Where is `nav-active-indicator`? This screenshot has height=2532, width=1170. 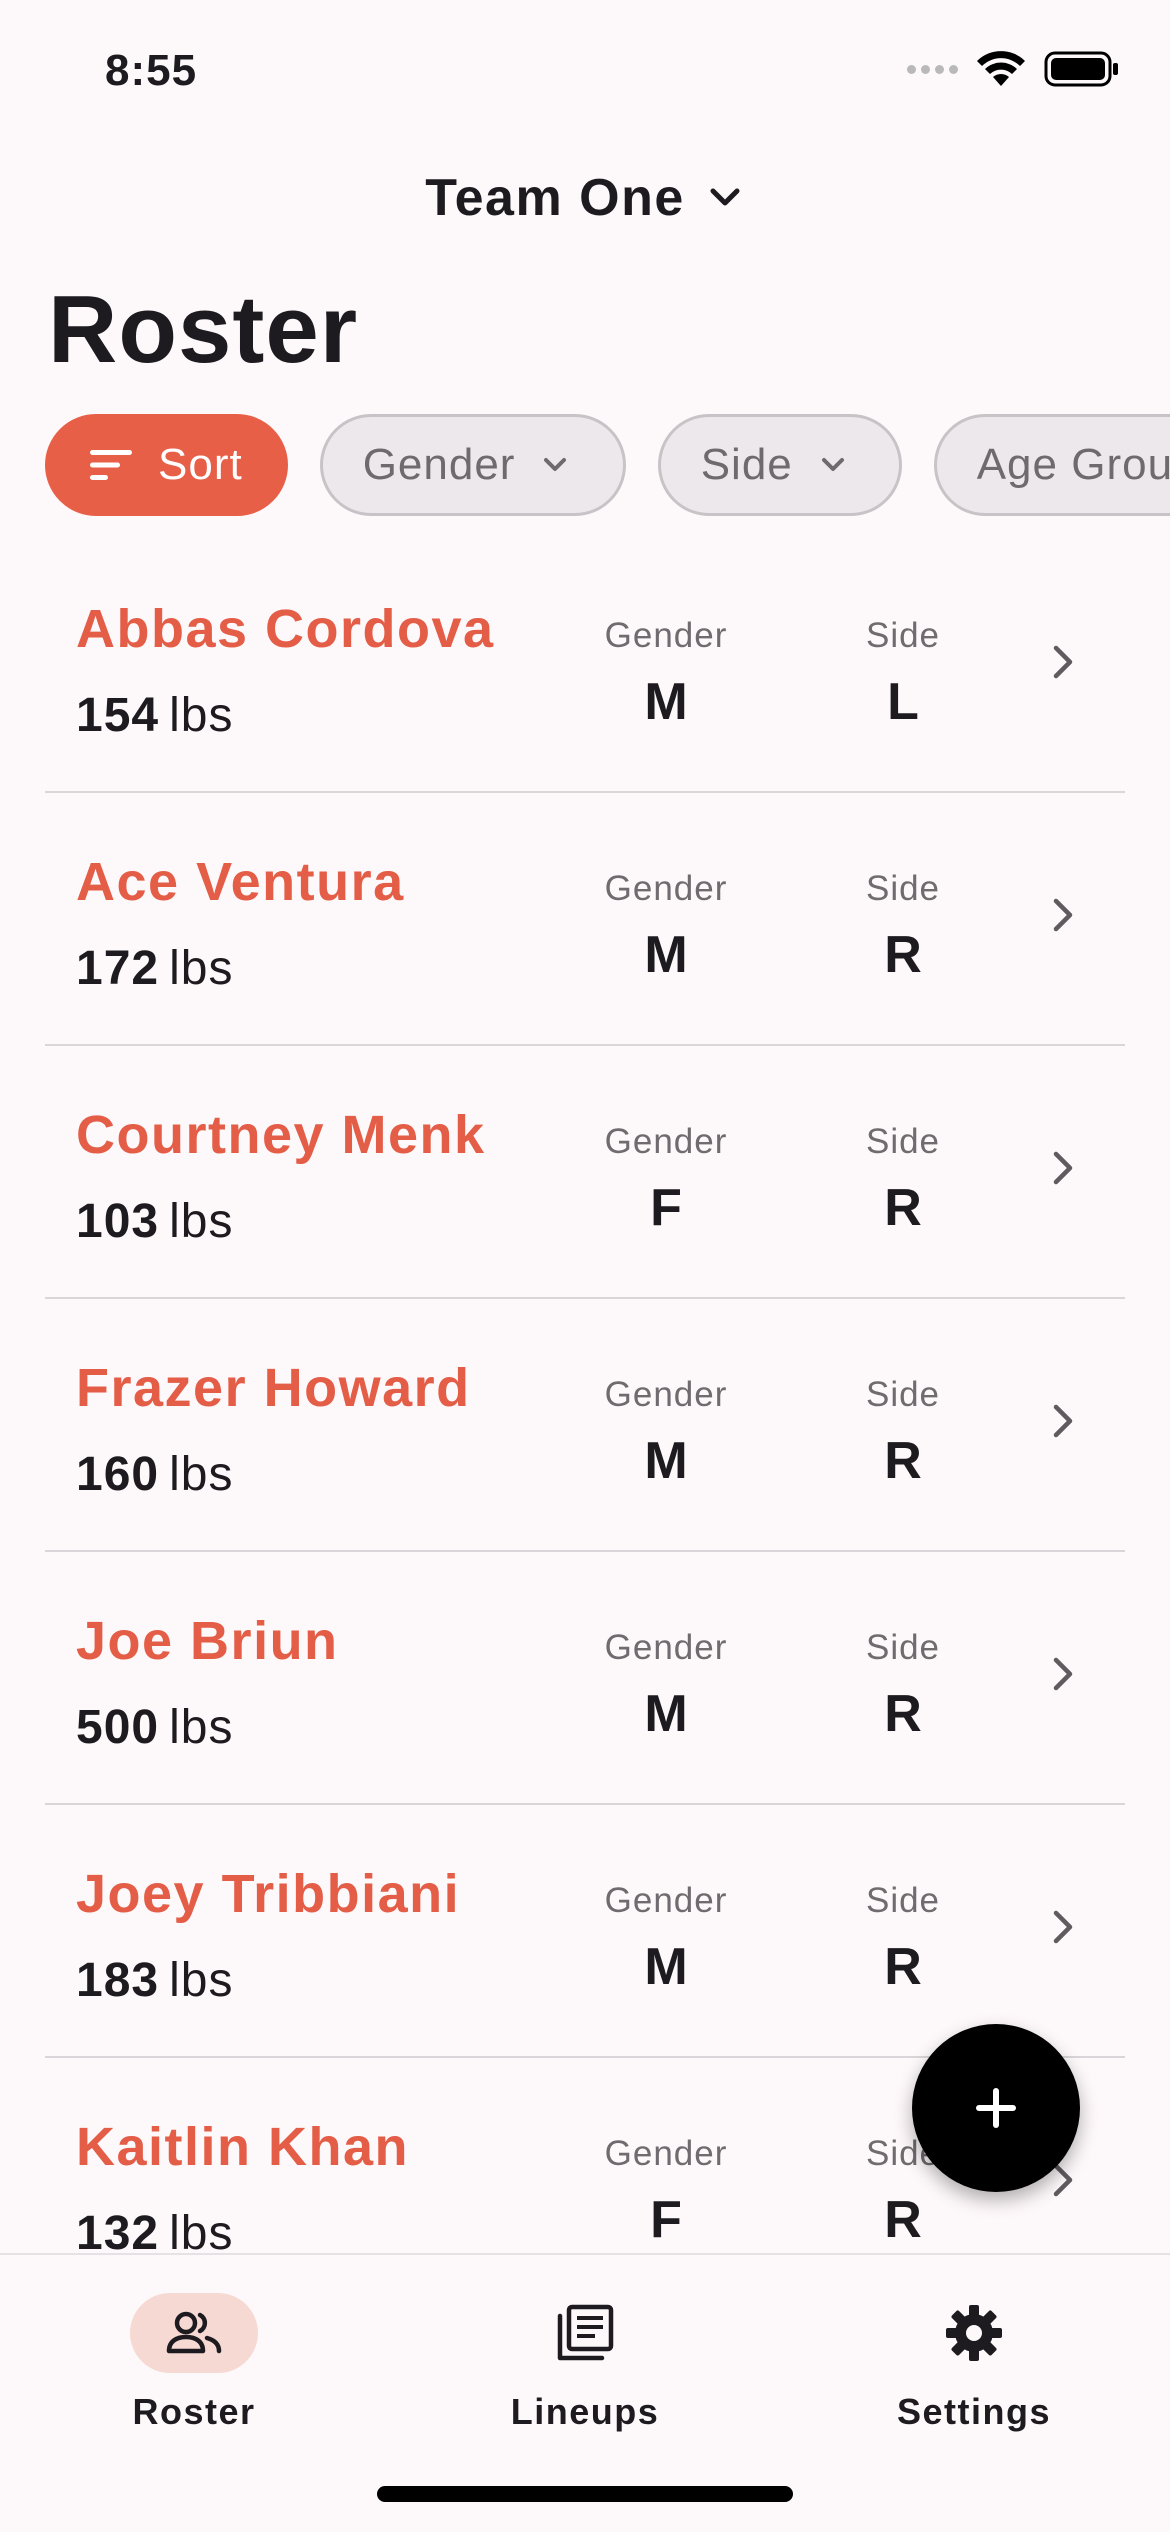
nav-active-indicator is located at coordinates (194, 2333).